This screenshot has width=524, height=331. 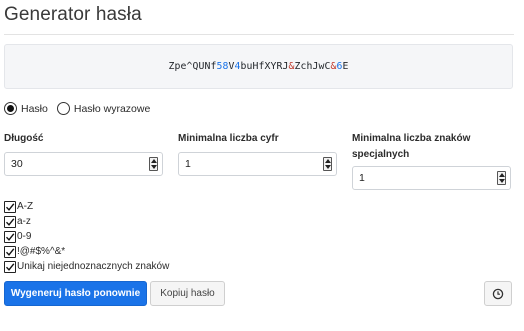 I want to click on checkbox-uppercase, so click(x=10, y=206).